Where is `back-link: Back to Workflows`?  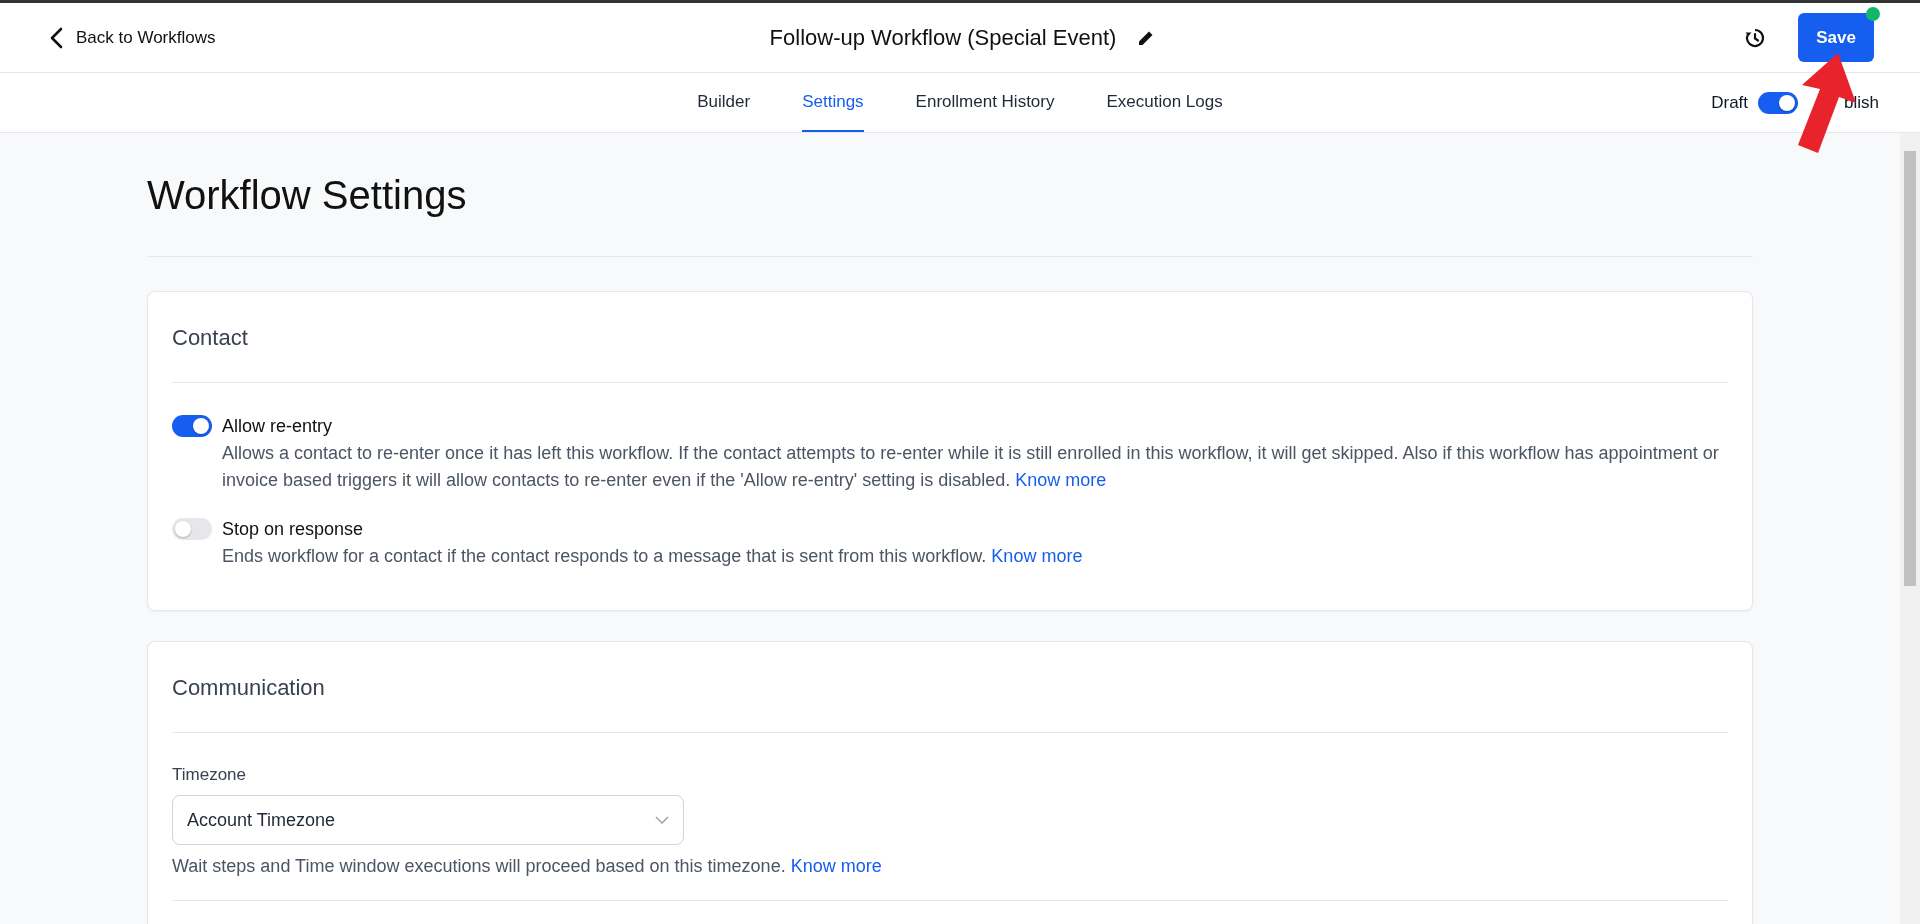
back-link: Back to Workflows is located at coordinates (133, 37).